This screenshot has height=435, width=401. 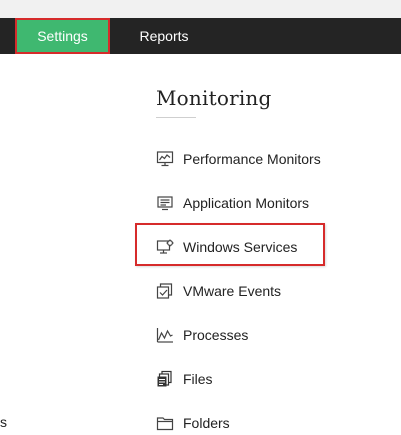 I want to click on menu-item-vmware-events: VMware Events, so click(x=218, y=291).